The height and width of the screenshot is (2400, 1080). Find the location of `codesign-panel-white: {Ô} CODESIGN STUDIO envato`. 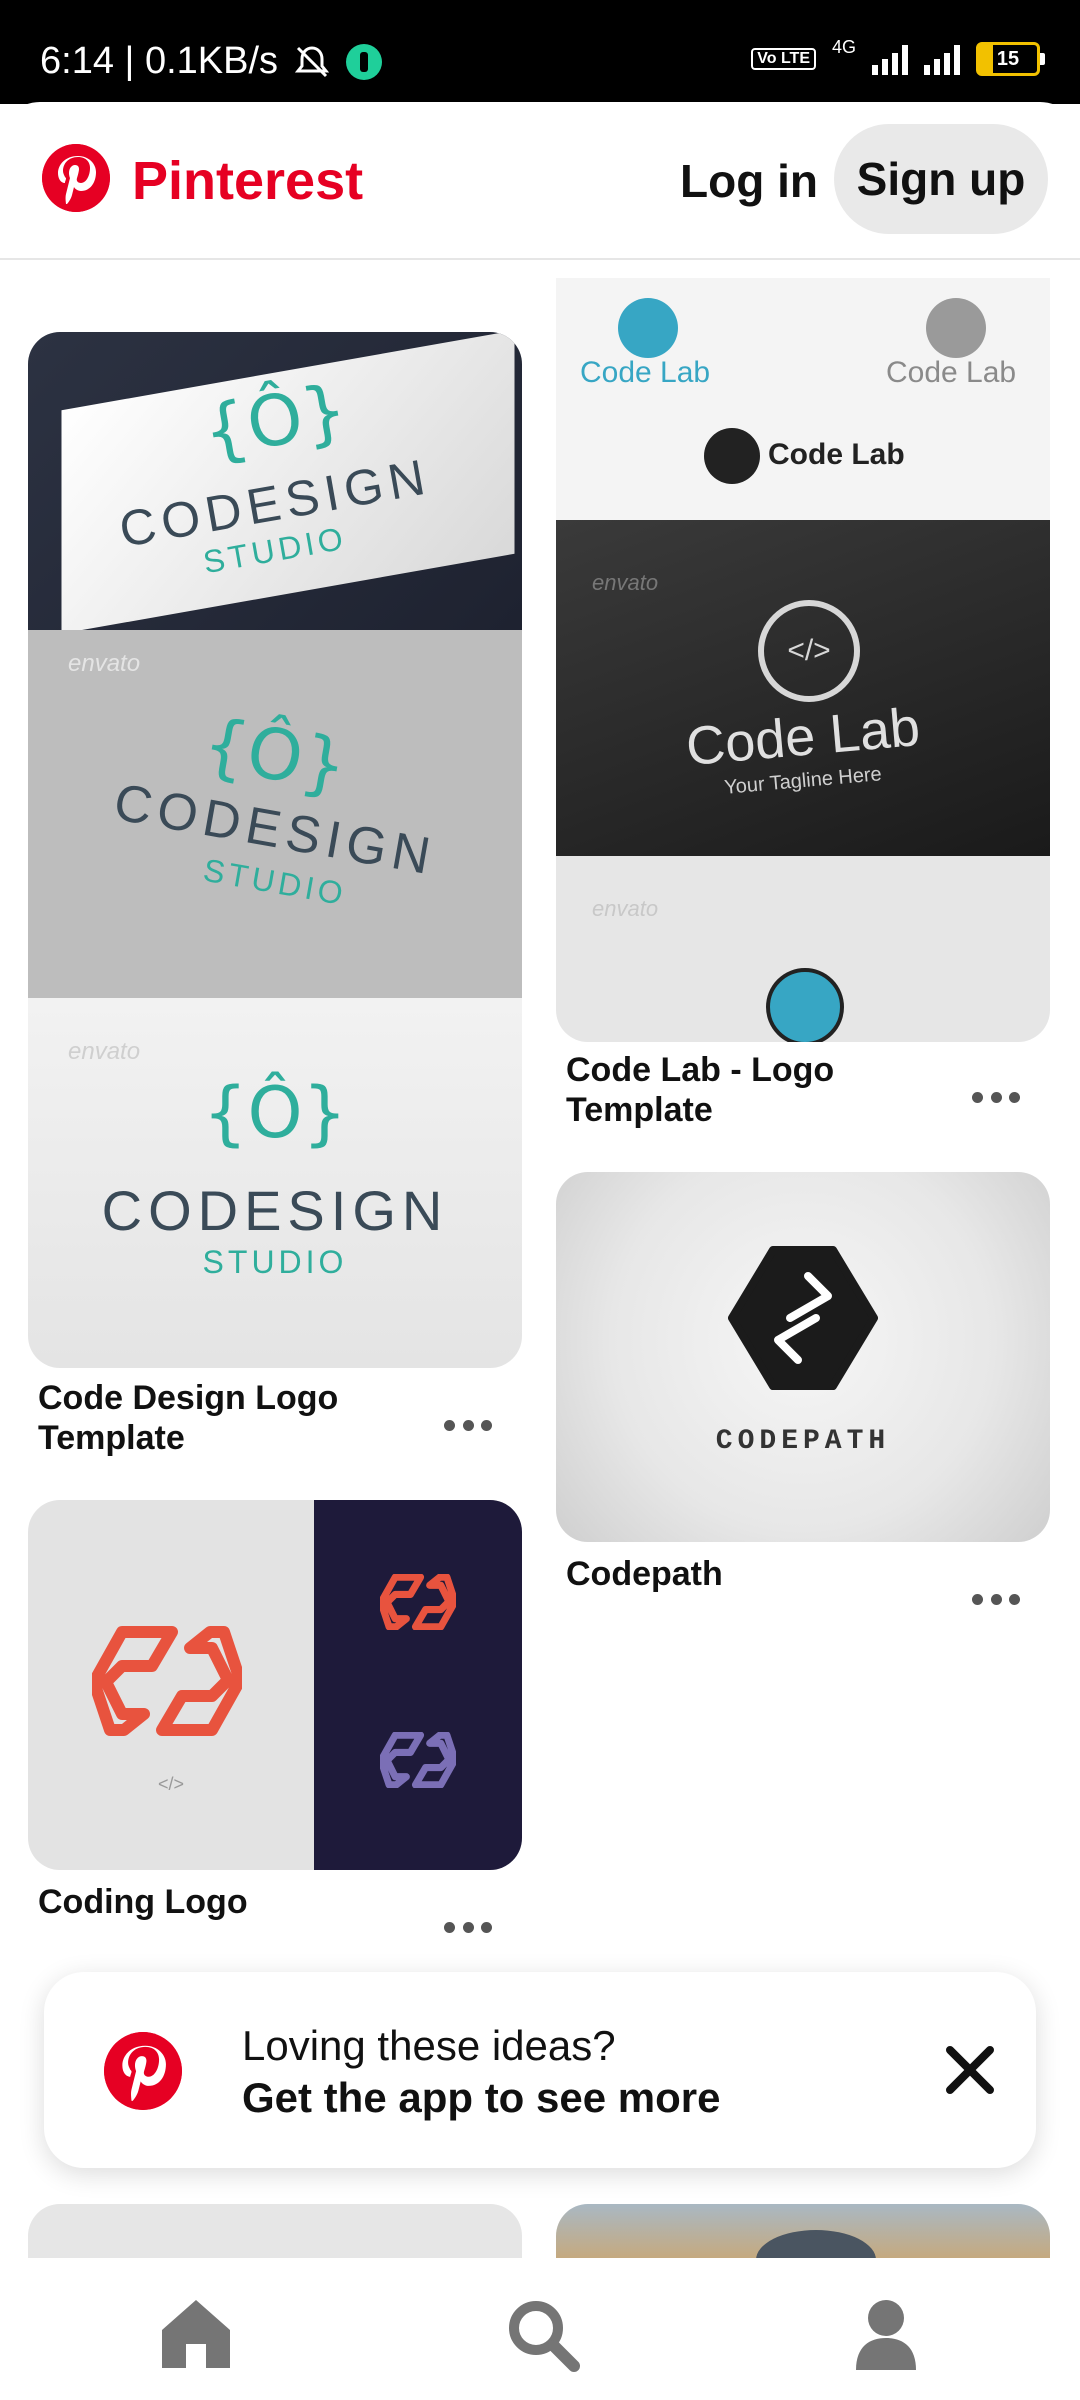

codesign-panel-white: {Ô} CODESIGN STUDIO envato is located at coordinates (275, 1183).